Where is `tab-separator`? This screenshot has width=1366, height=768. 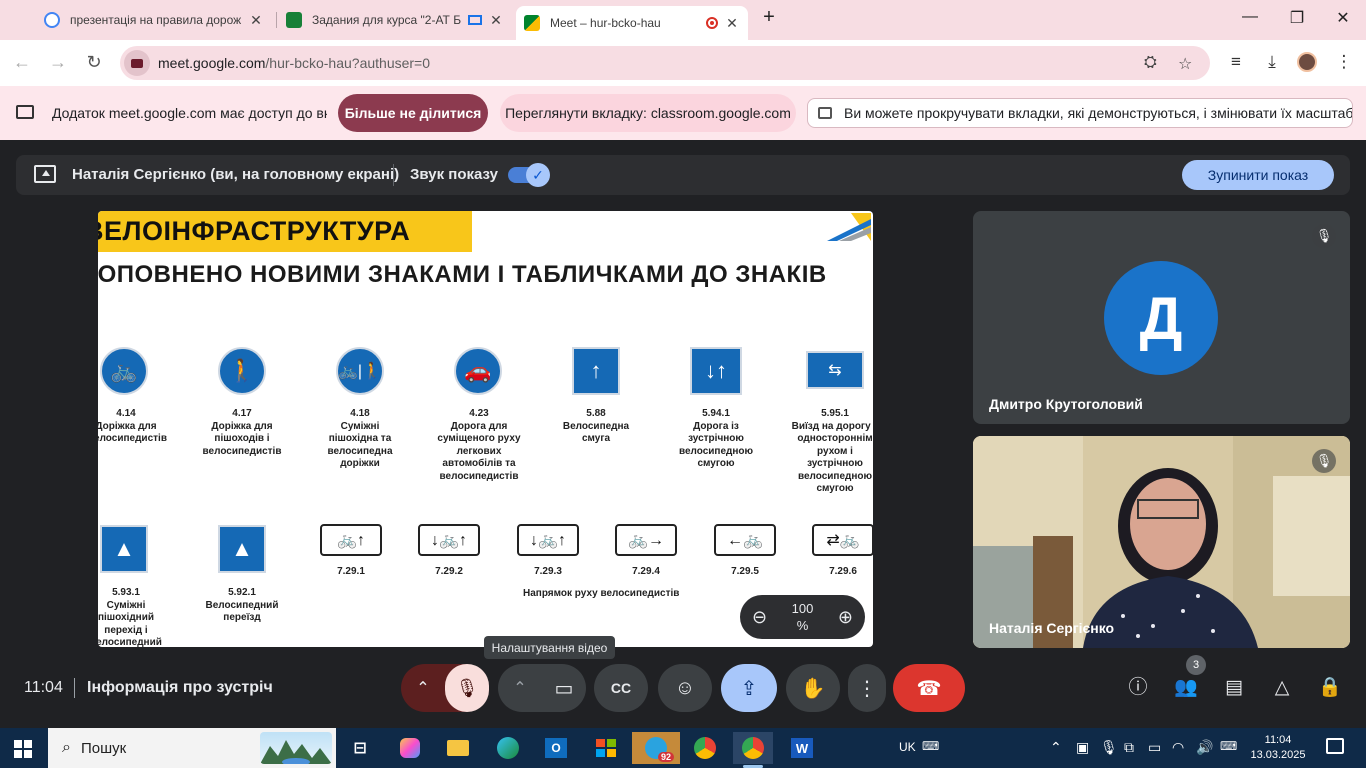
tab-separator is located at coordinates (276, 20).